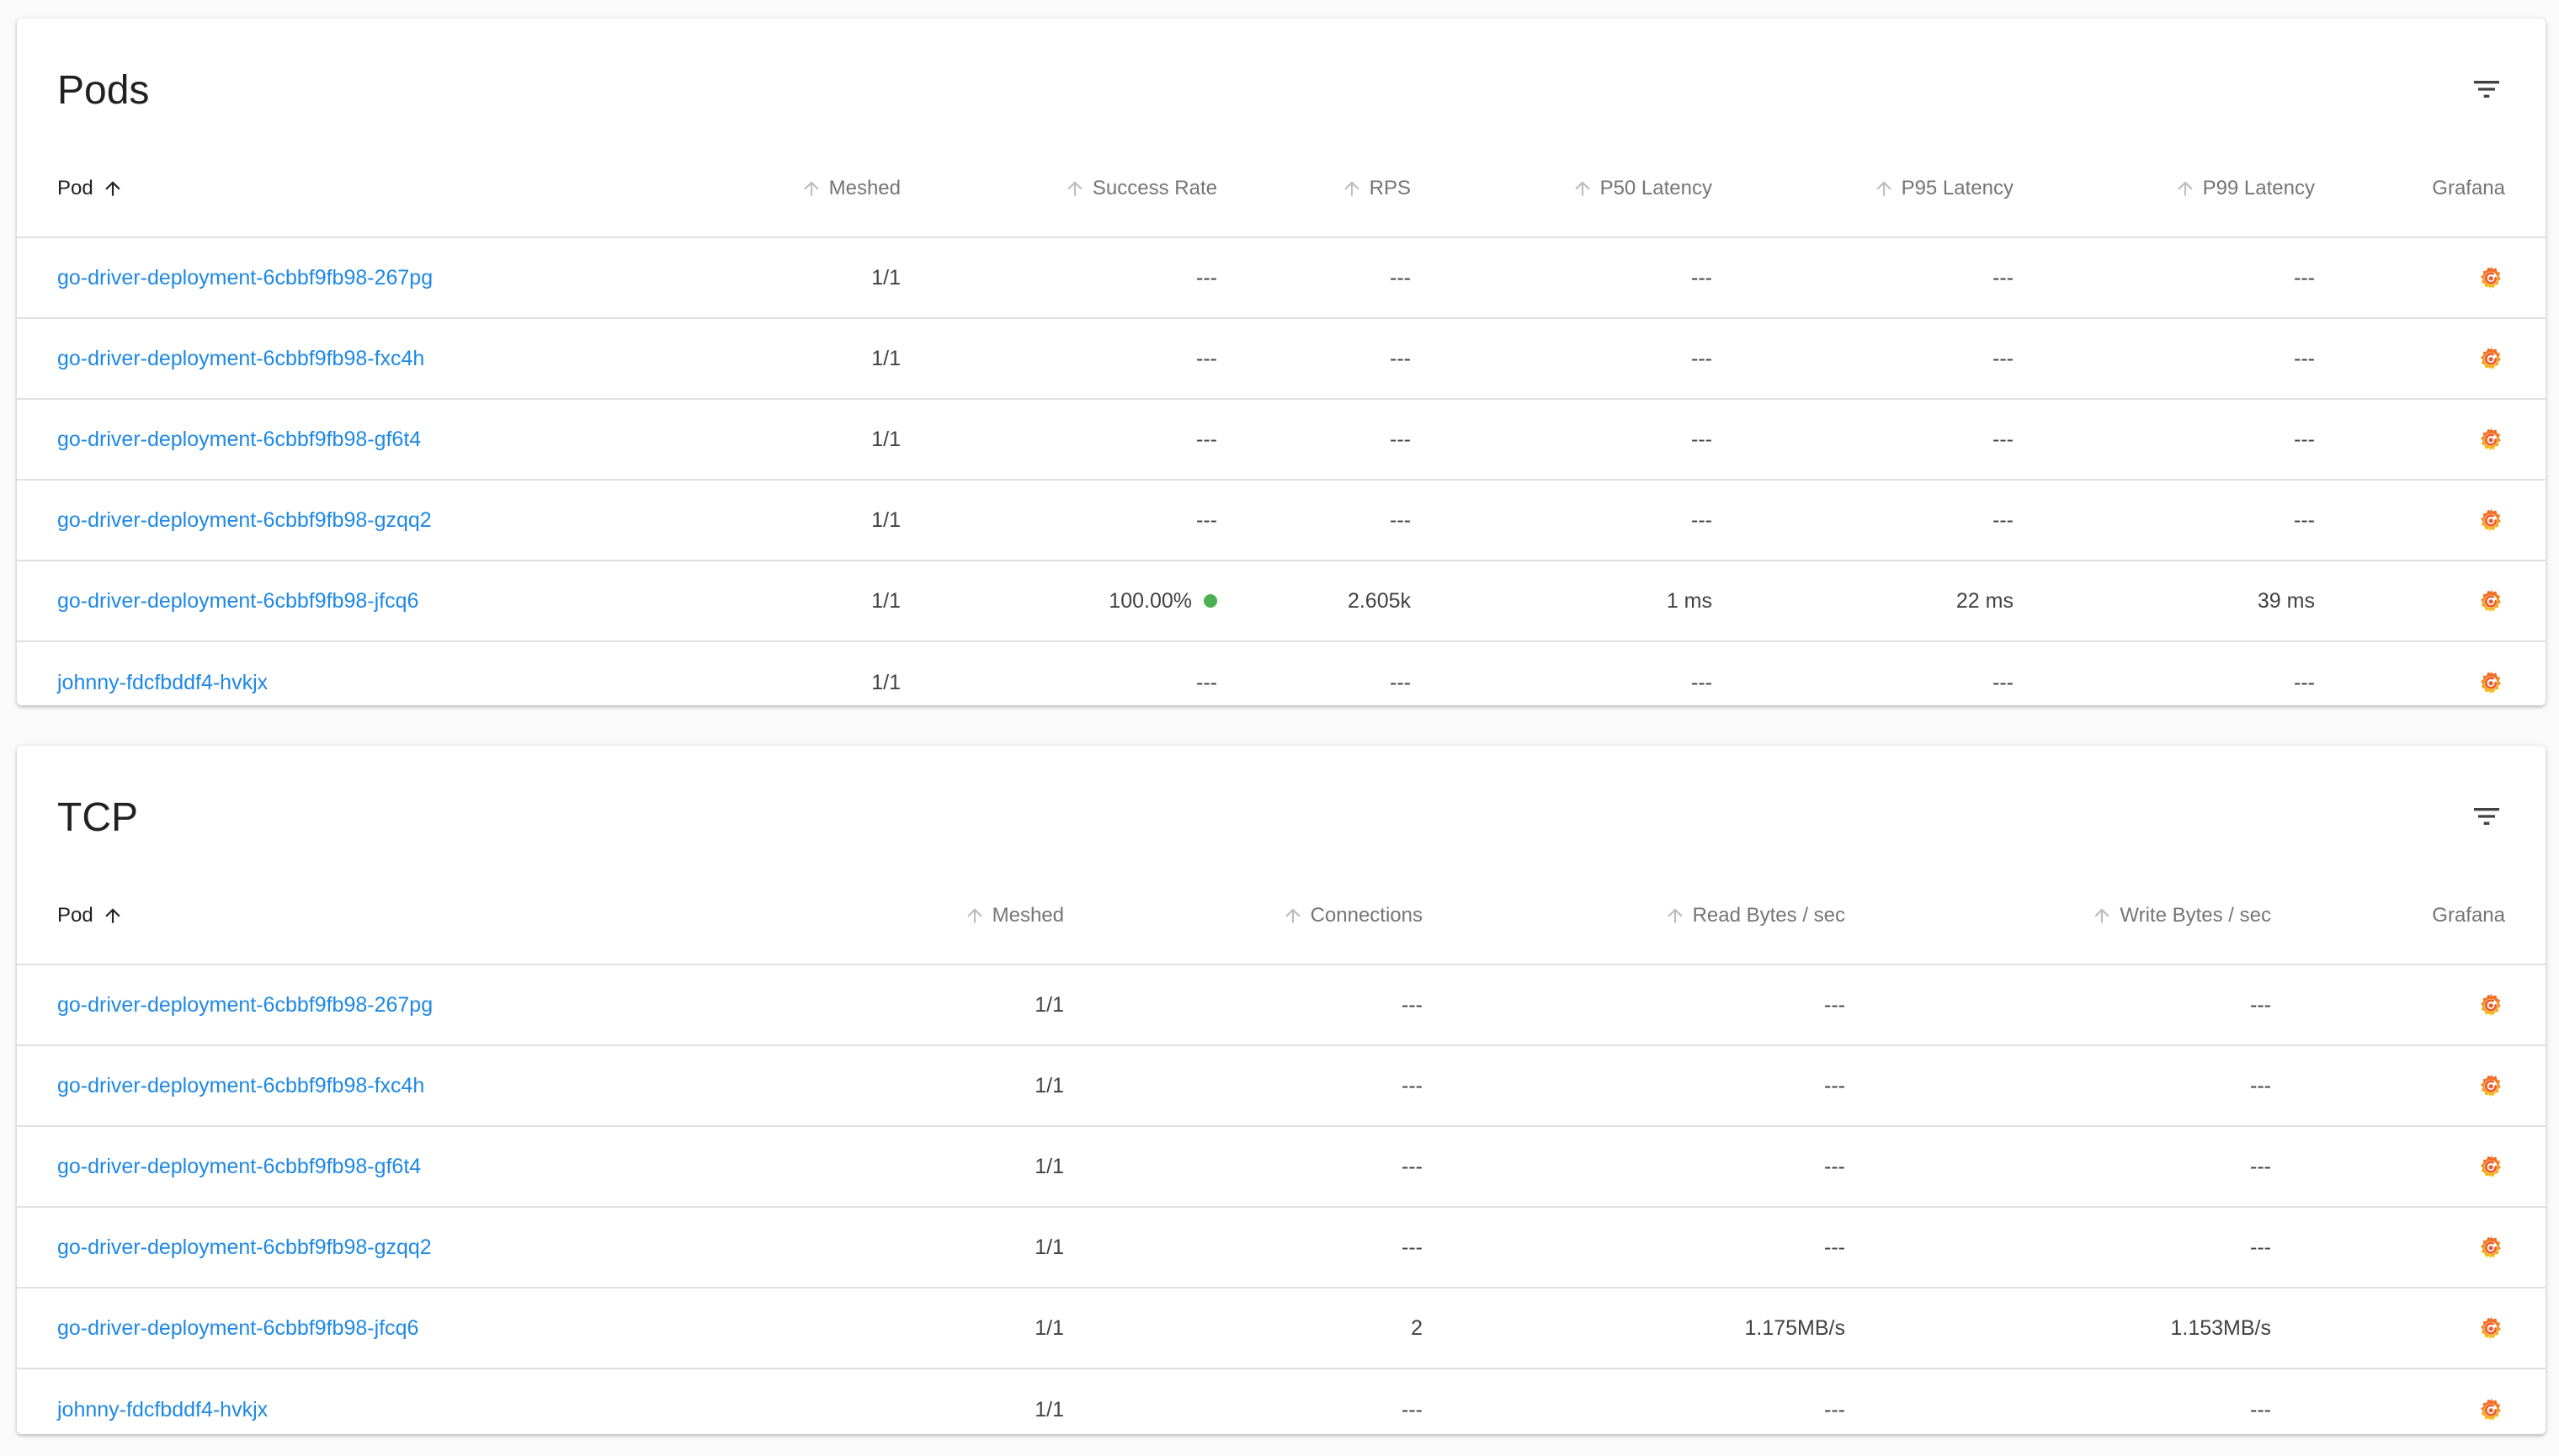  I want to click on col-header-p95: P95 Latency, so click(1863, 188).